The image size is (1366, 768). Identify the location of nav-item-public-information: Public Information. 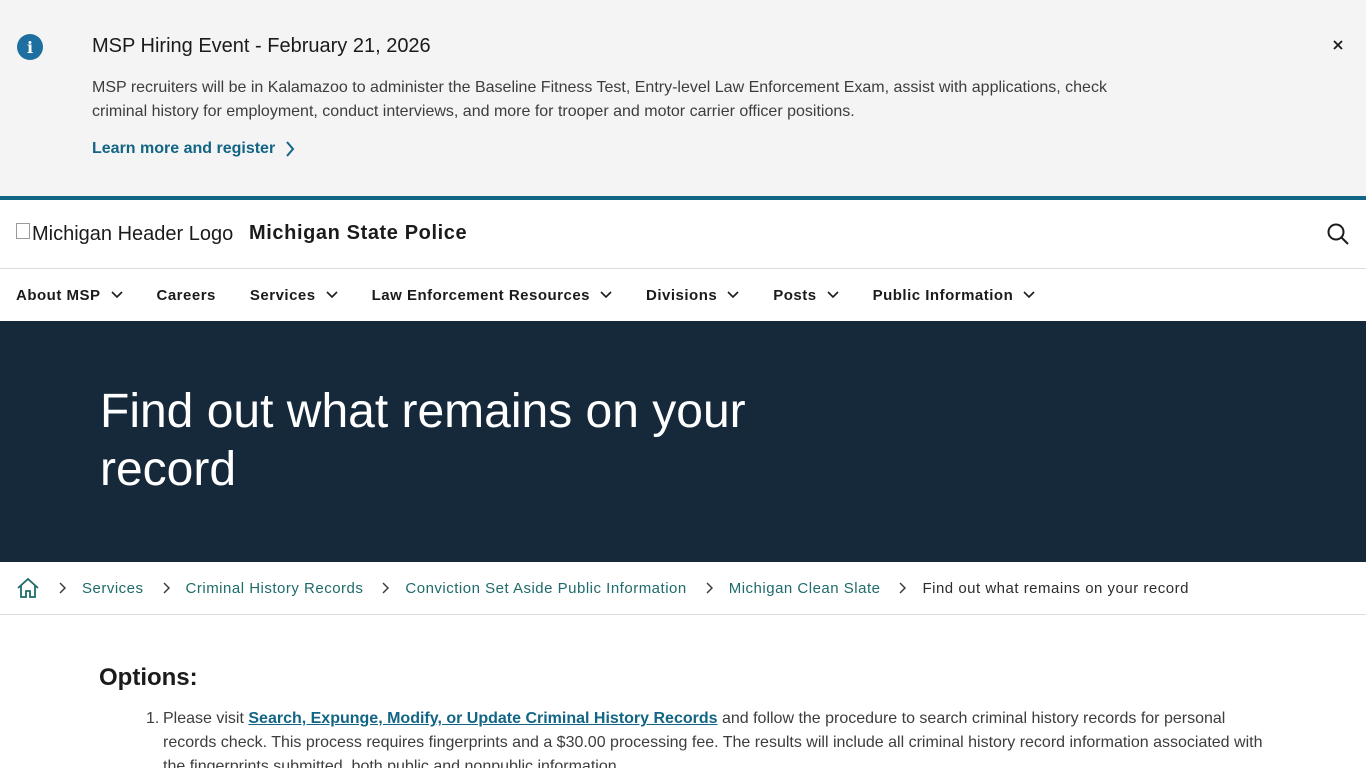
(954, 295).